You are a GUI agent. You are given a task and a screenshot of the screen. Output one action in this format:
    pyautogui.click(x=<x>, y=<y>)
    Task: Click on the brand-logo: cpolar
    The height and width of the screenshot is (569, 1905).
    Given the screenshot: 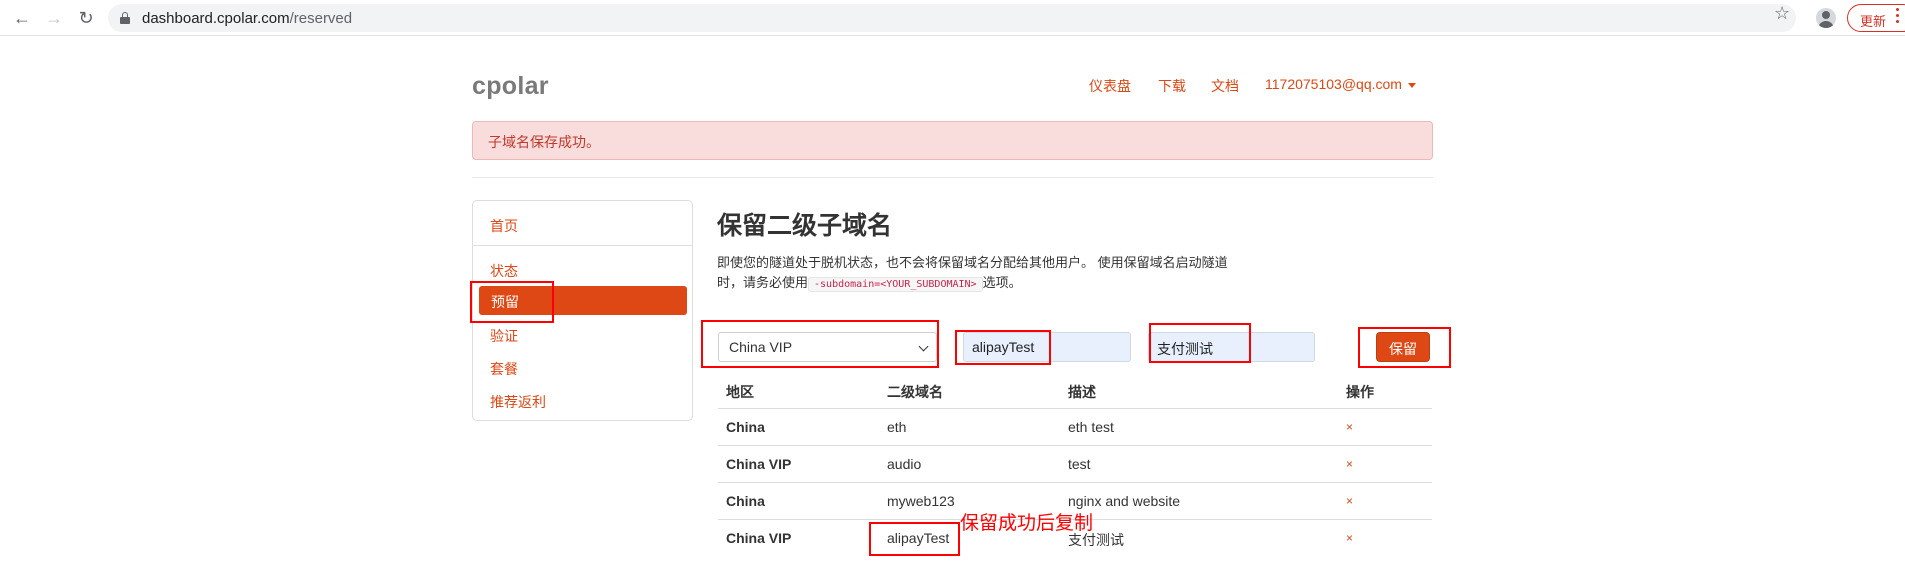 What is the action you would take?
    pyautogui.click(x=510, y=86)
    